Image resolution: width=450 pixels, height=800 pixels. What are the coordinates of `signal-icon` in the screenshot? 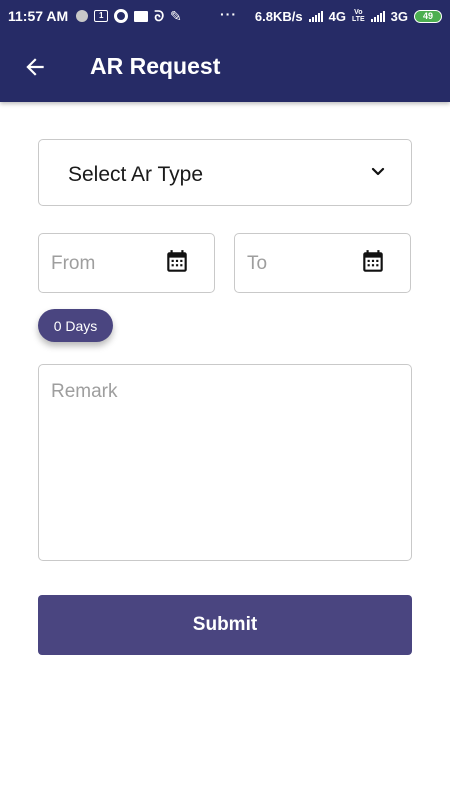 It's located at (315, 16).